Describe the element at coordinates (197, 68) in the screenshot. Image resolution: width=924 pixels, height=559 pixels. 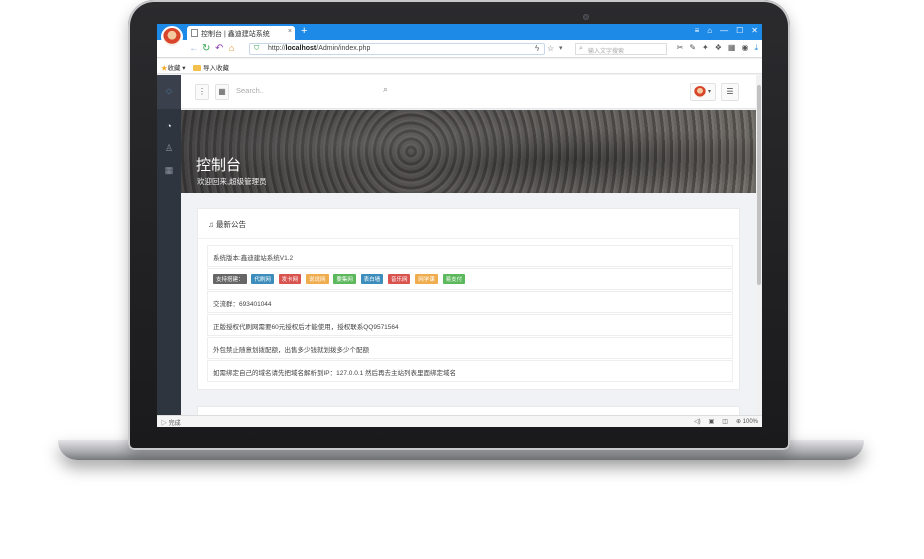
I see `folder-icon` at that location.